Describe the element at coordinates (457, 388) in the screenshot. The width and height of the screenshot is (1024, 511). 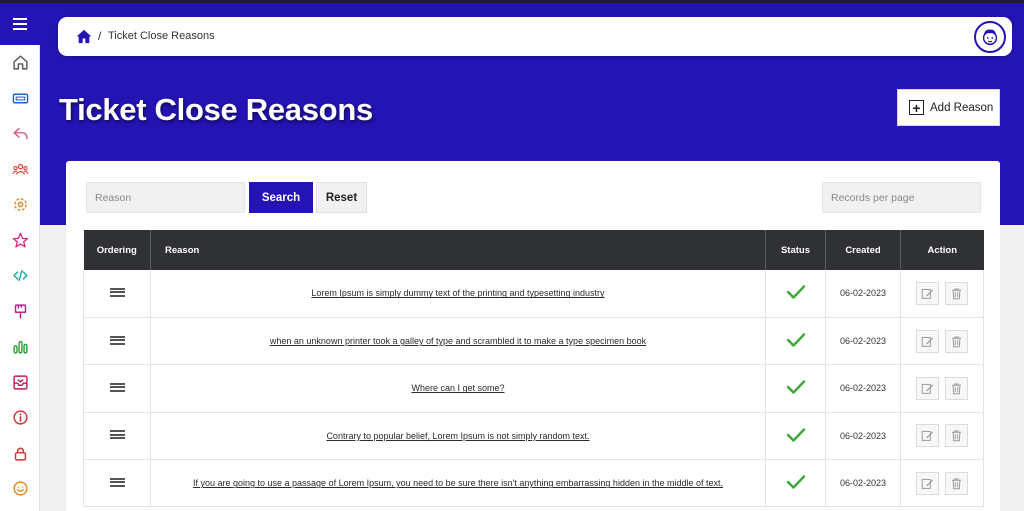
I see `reason-link: Where can I get some?` at that location.